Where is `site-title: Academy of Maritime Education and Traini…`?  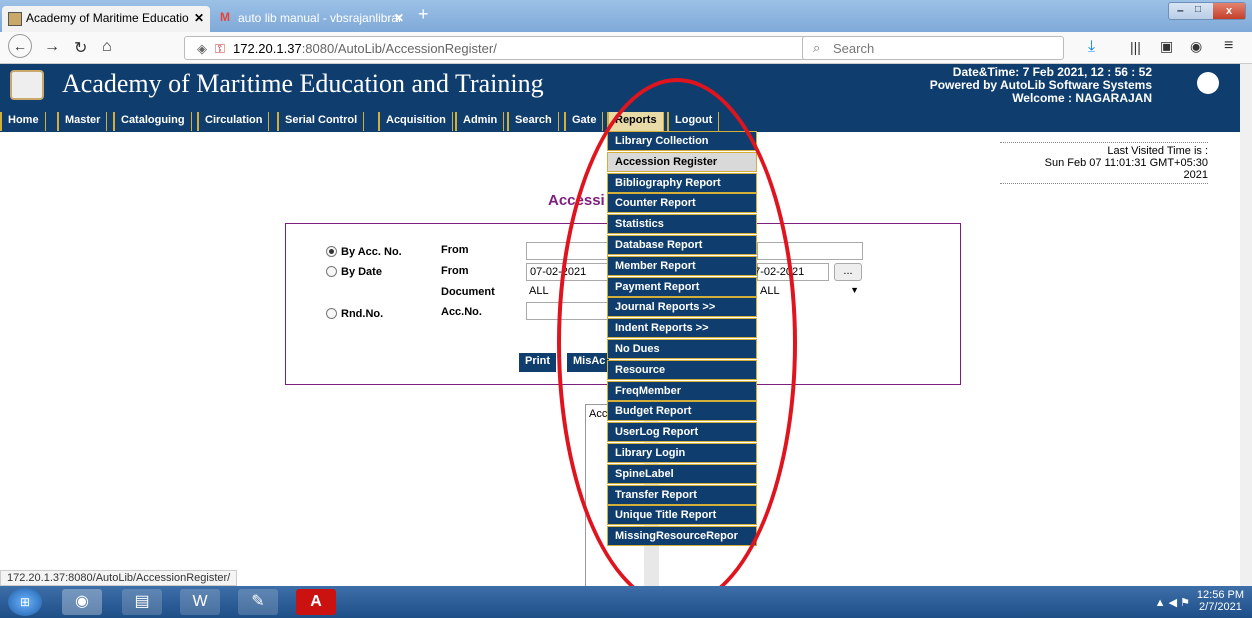
site-title: Academy of Maritime Education and Traini… is located at coordinates (303, 83).